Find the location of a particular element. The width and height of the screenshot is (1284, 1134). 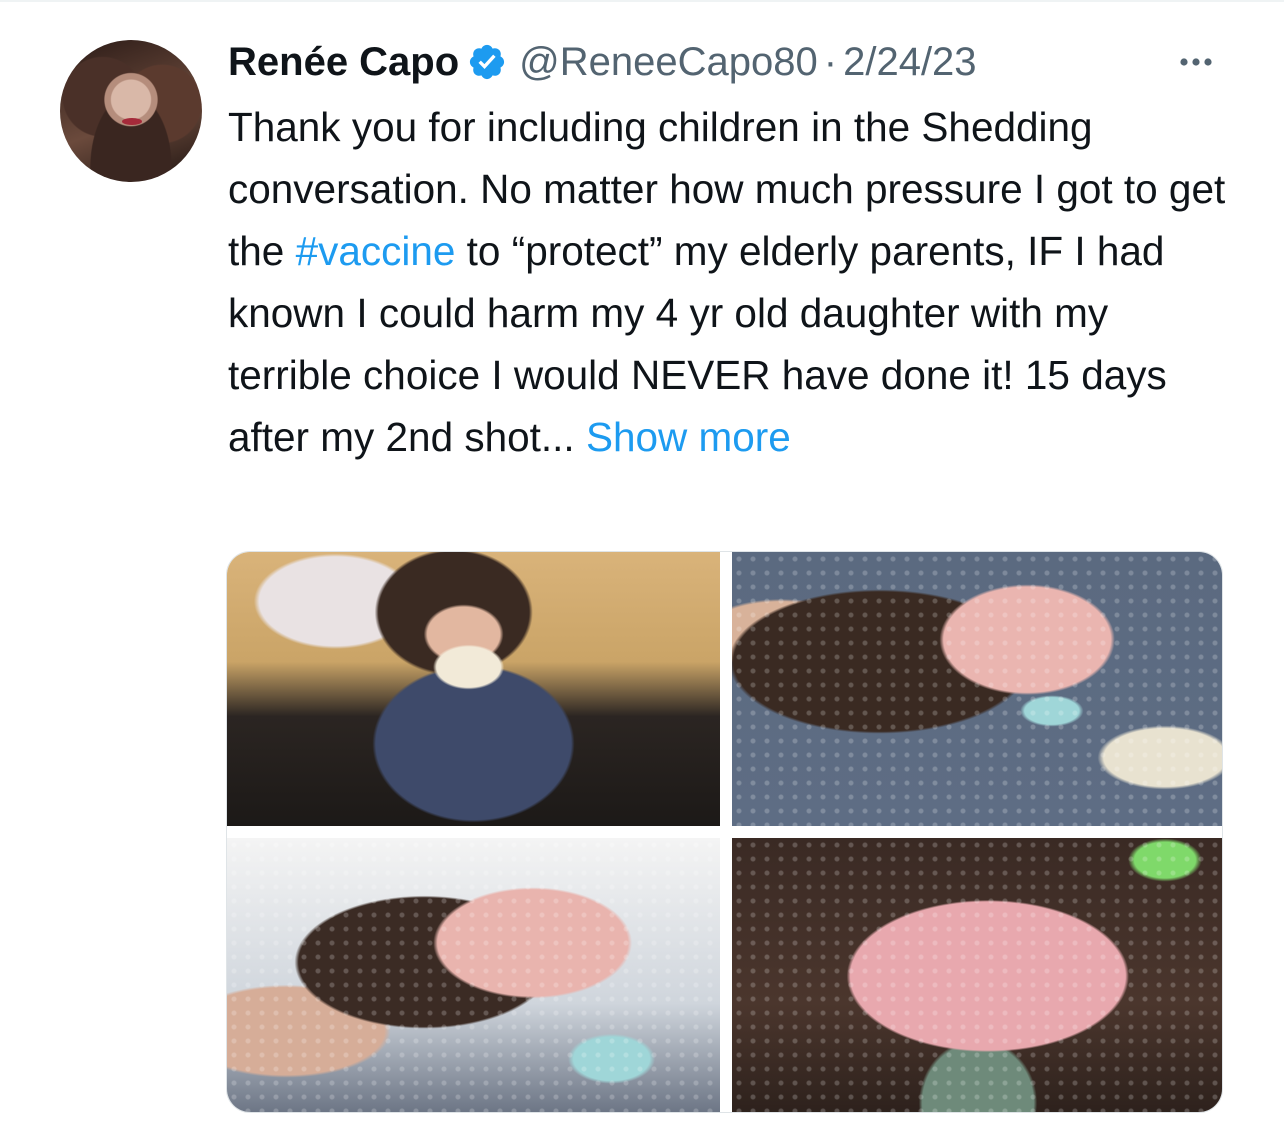

tweet-header: Renée Capo @ReneeCapo80 · 2/24/23 is located at coordinates (602, 62).